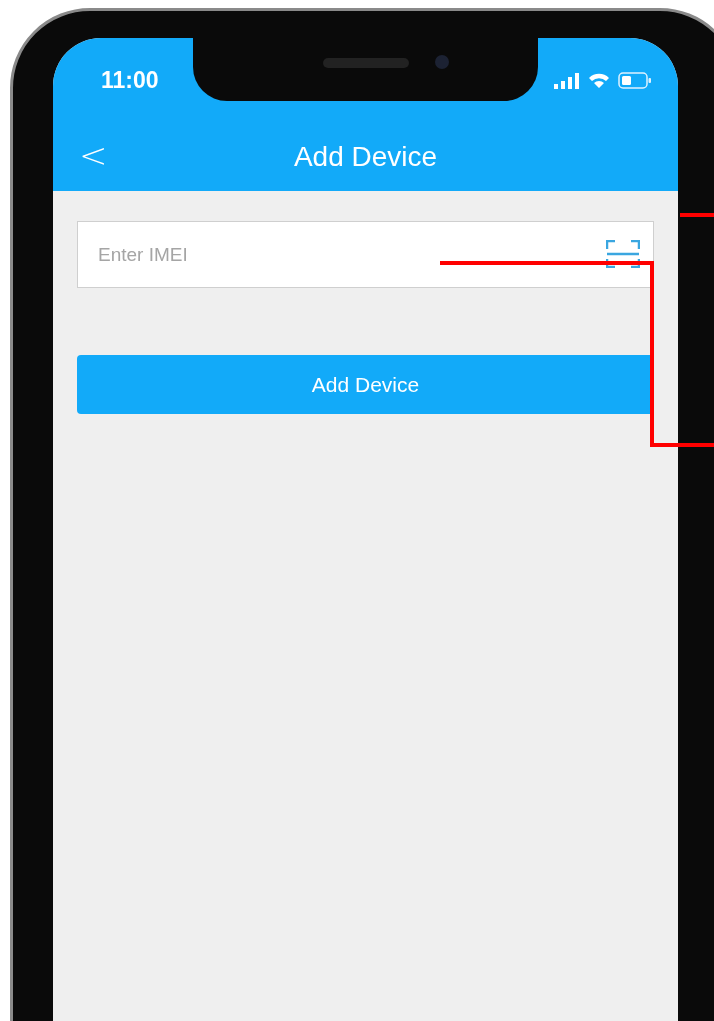 This screenshot has width=714, height=1021. I want to click on signal-icon, so click(567, 80).